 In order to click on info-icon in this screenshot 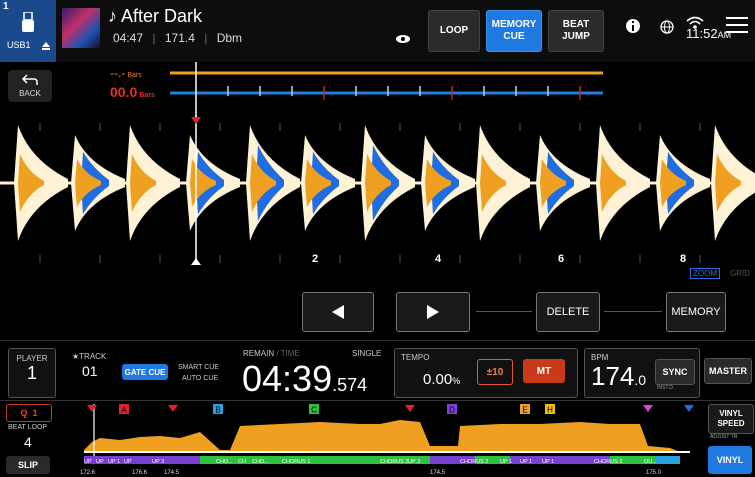, I will do `click(633, 26)`.